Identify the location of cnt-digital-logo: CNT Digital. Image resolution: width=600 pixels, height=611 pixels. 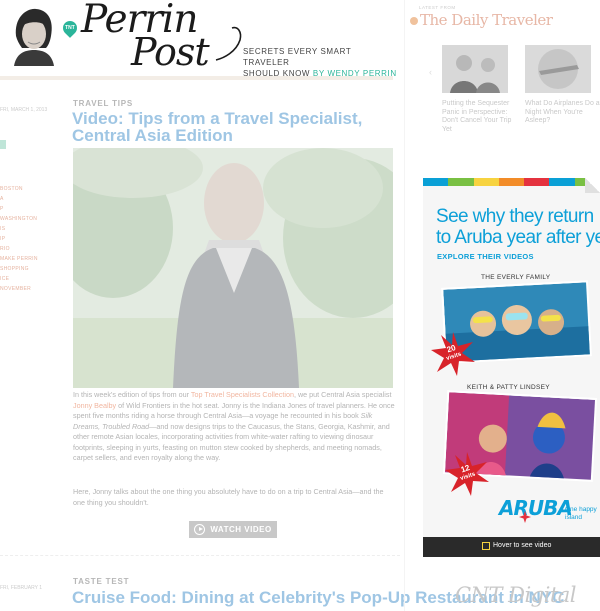
(516, 595).